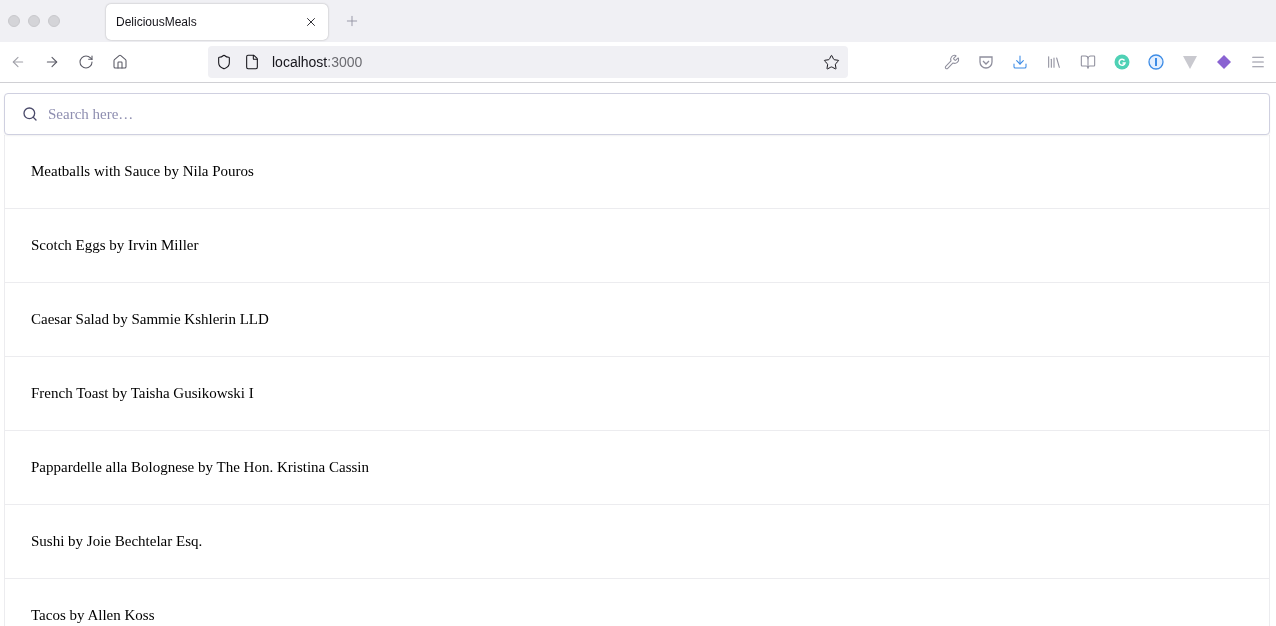 This screenshot has height=626, width=1276. What do you see at coordinates (252, 62) in the screenshot?
I see `page-icon` at bounding box center [252, 62].